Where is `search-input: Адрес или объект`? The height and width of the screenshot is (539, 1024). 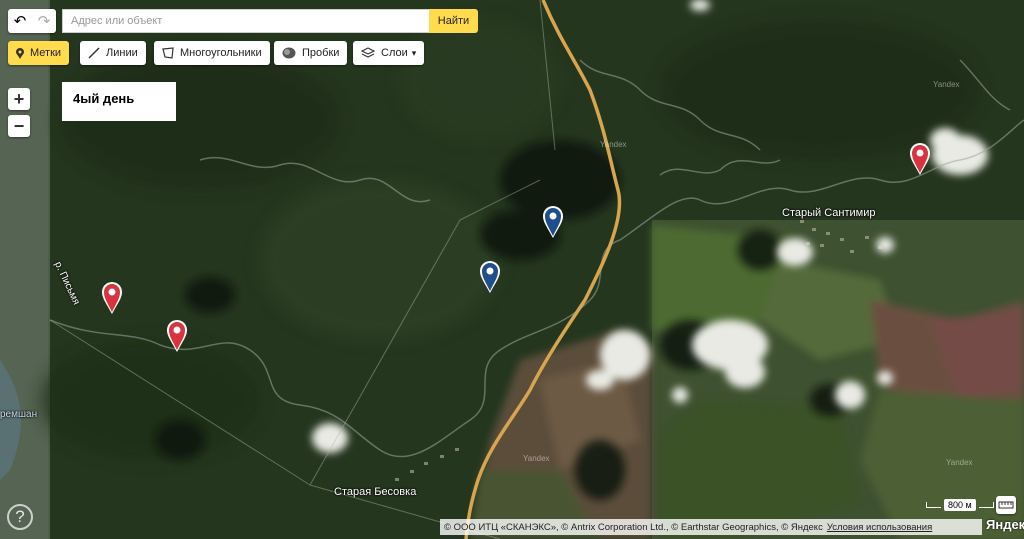
search-input: Адрес или объект is located at coordinates (246, 21).